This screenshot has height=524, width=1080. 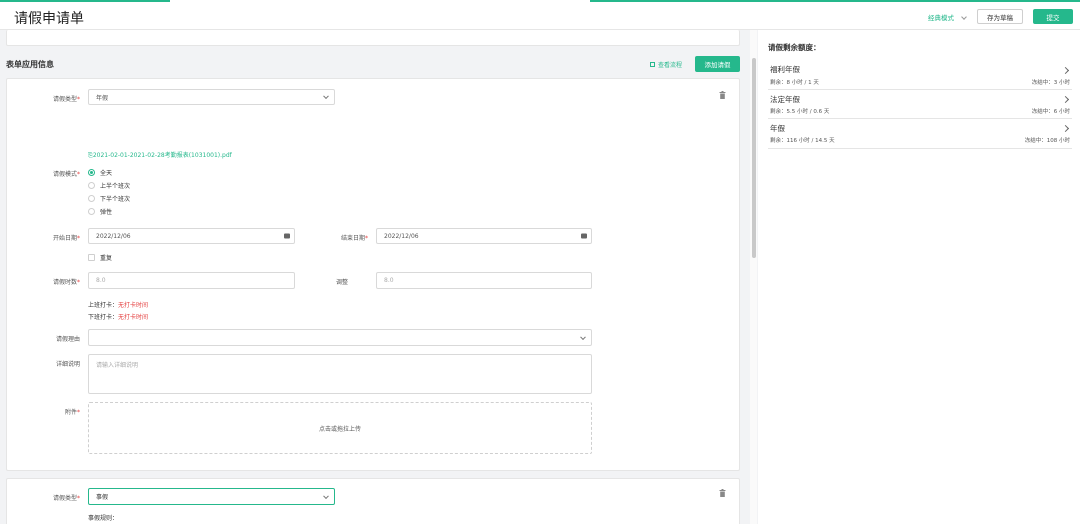 I want to click on radio-first-half: 上半个班次, so click(x=109, y=185).